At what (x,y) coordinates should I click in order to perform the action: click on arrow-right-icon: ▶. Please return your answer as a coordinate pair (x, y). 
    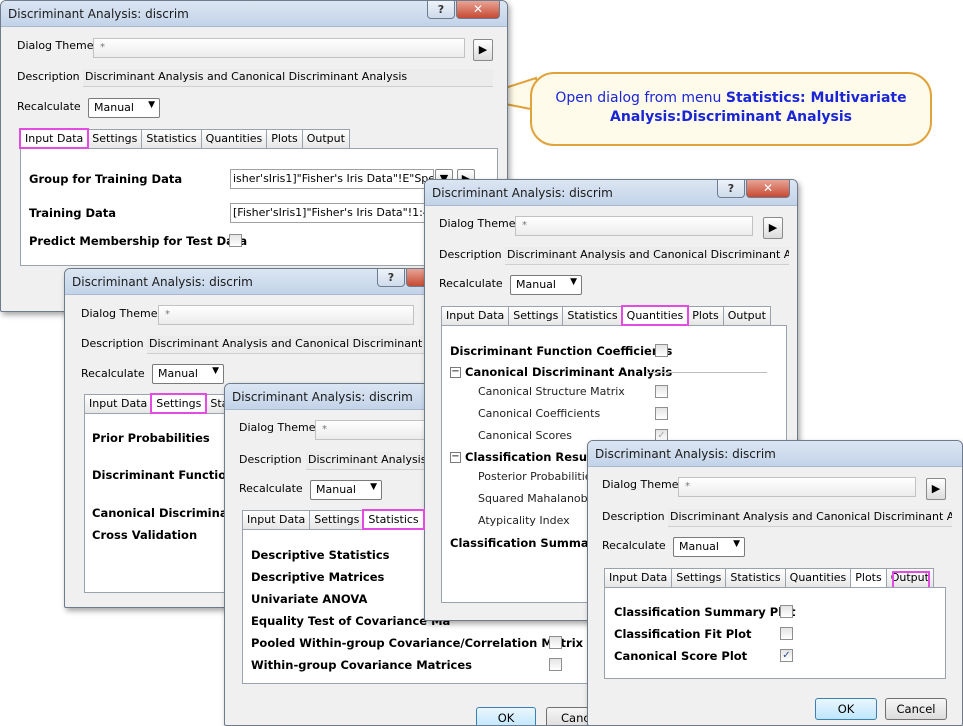
    Looking at the image, I should click on (483, 49).